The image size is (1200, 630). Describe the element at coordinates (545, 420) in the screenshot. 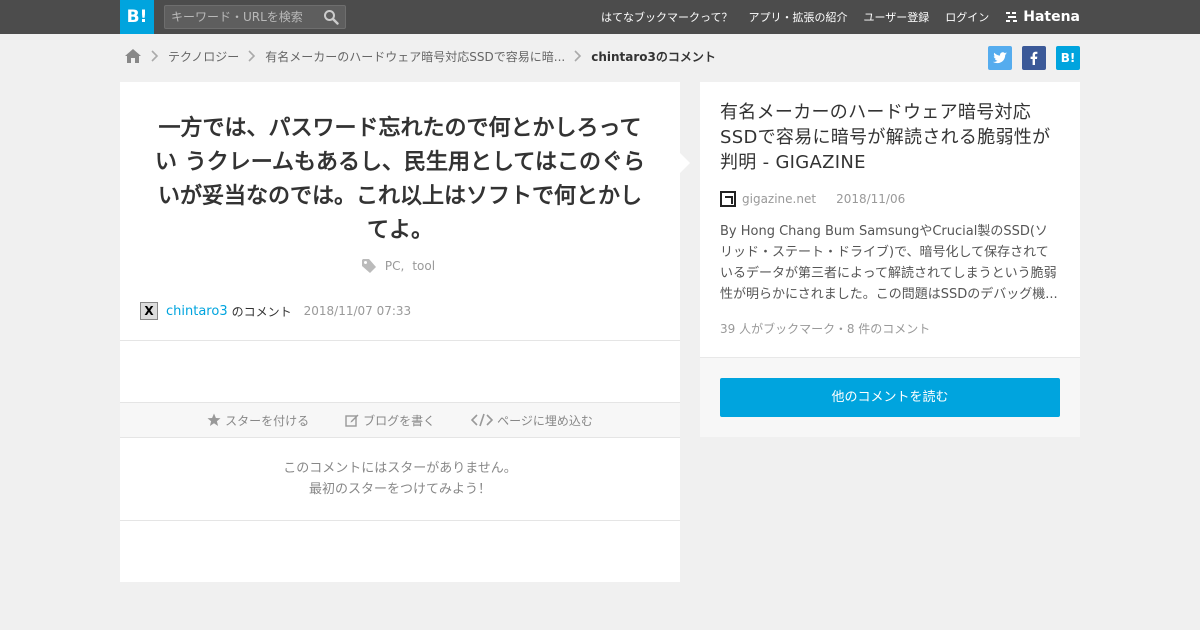

I see `embed-label: ページに埋め込む` at that location.